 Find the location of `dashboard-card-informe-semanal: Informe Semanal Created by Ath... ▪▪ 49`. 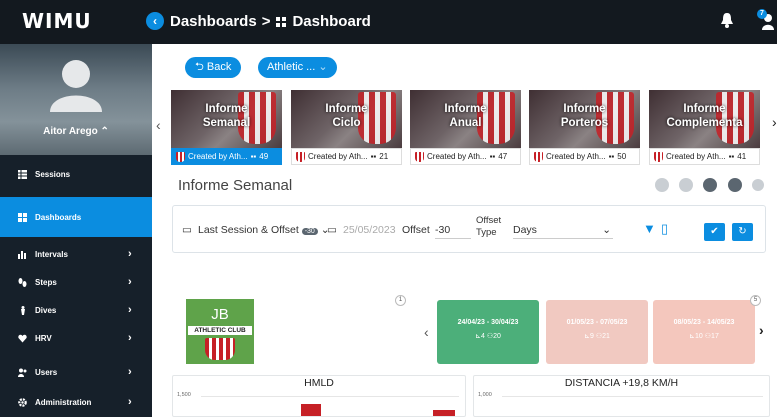

dashboard-card-informe-semanal: Informe Semanal Created by Ath... ▪▪ 49 is located at coordinates (226, 127).